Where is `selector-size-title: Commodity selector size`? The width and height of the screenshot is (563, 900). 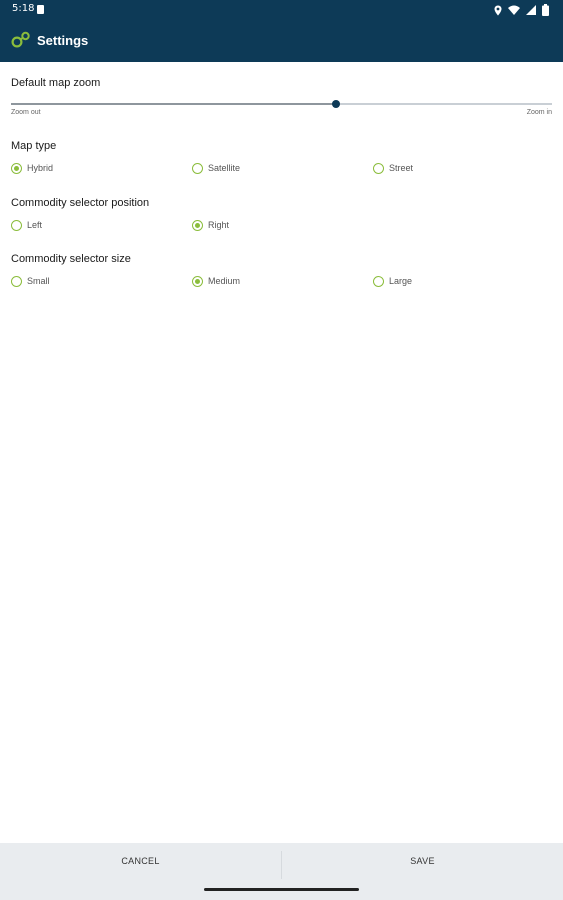 selector-size-title: Commodity selector size is located at coordinates (71, 259).